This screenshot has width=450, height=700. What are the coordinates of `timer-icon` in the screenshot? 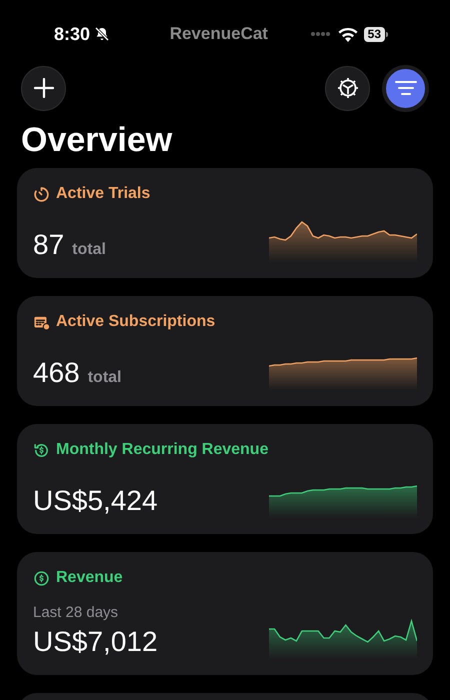 It's located at (41, 194).